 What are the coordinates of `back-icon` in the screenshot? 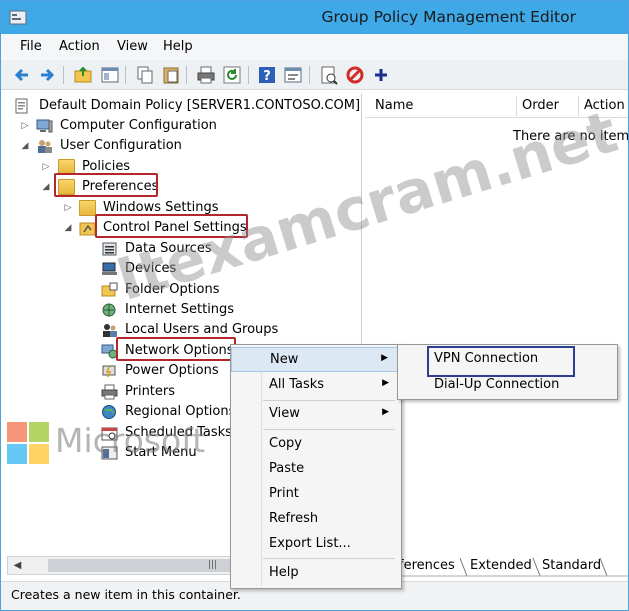 It's located at (22, 75).